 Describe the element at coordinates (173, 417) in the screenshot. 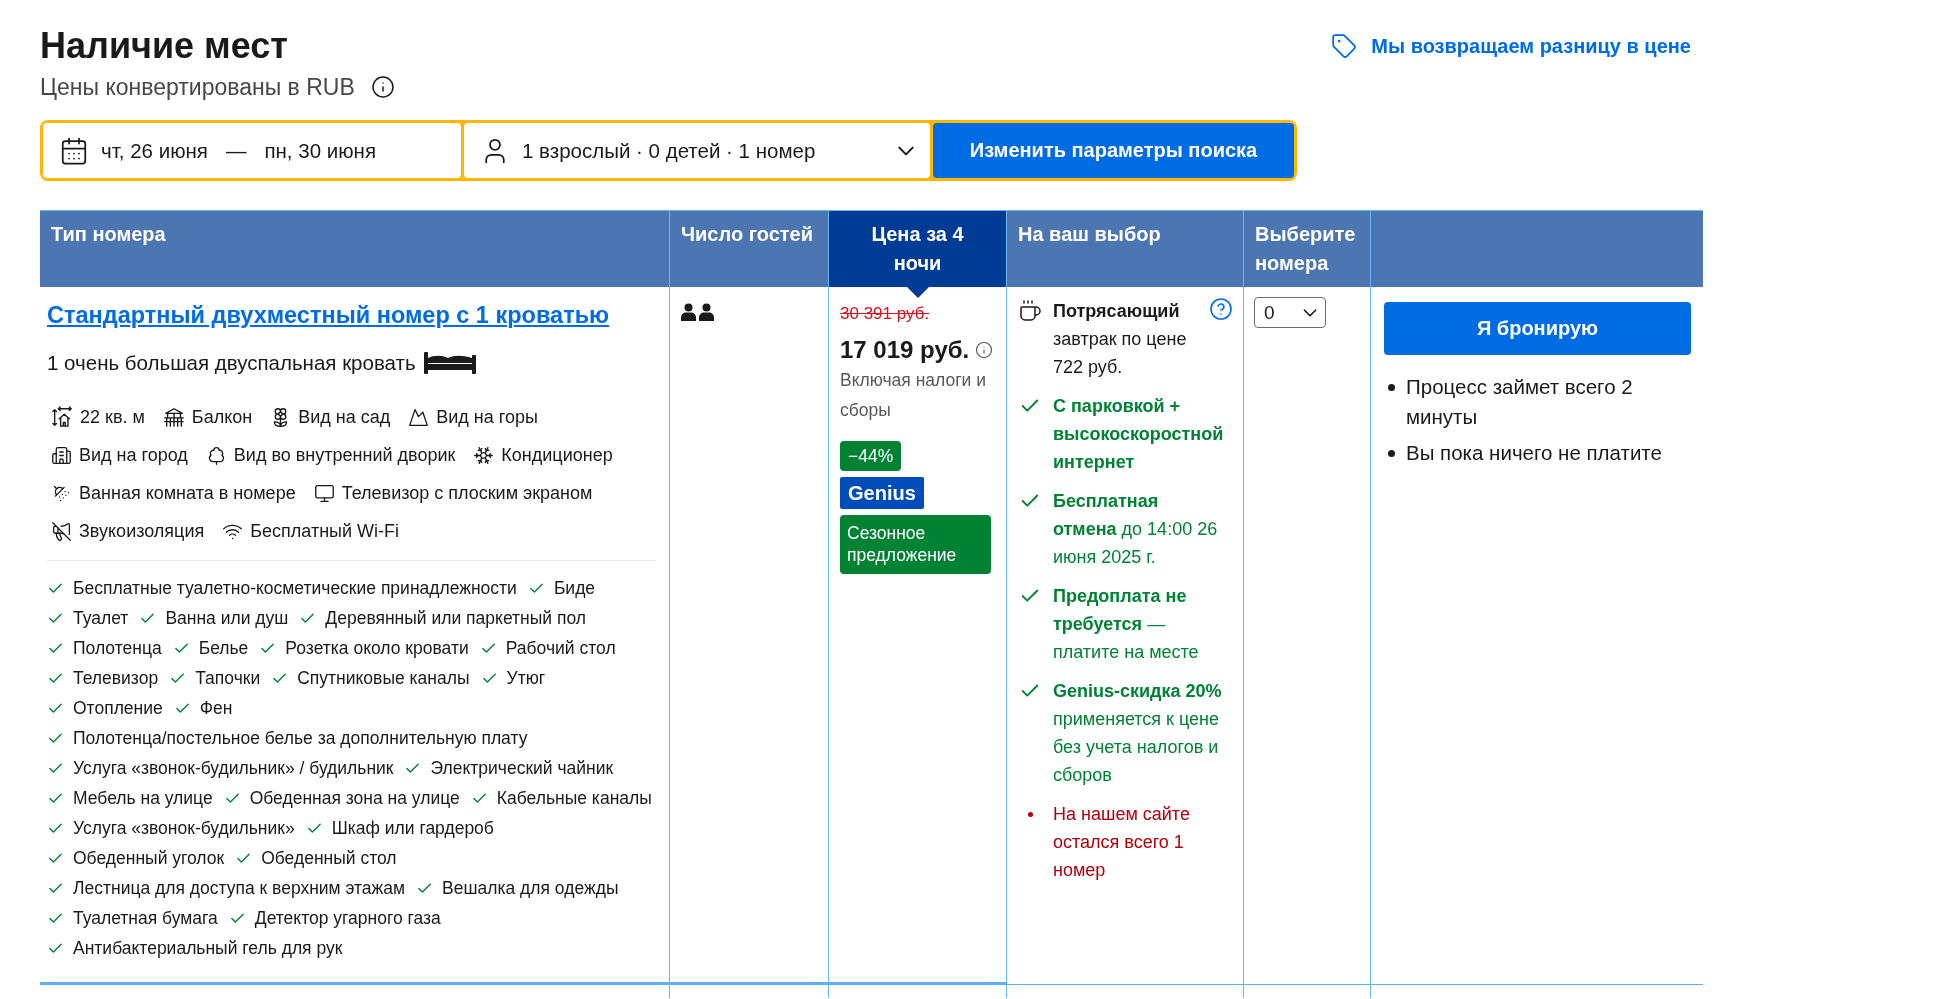

I see `balcony-icon` at that location.